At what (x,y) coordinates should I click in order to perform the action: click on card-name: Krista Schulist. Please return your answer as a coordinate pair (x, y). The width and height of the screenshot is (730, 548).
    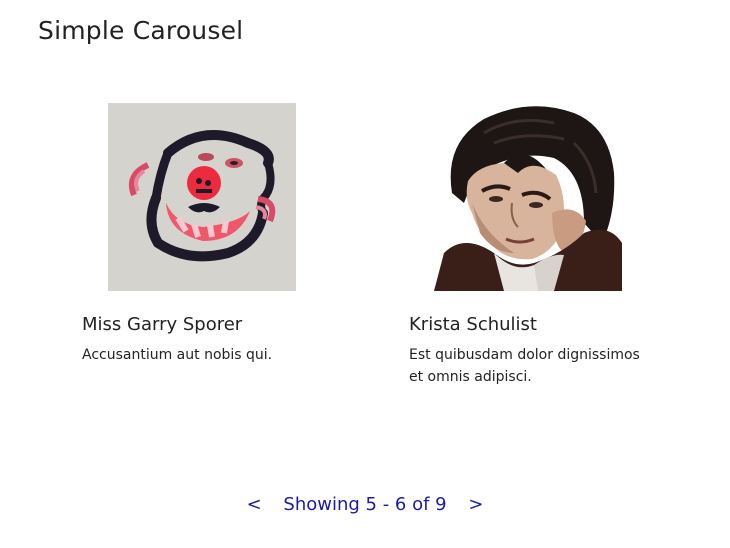
    Looking at the image, I should click on (473, 324).